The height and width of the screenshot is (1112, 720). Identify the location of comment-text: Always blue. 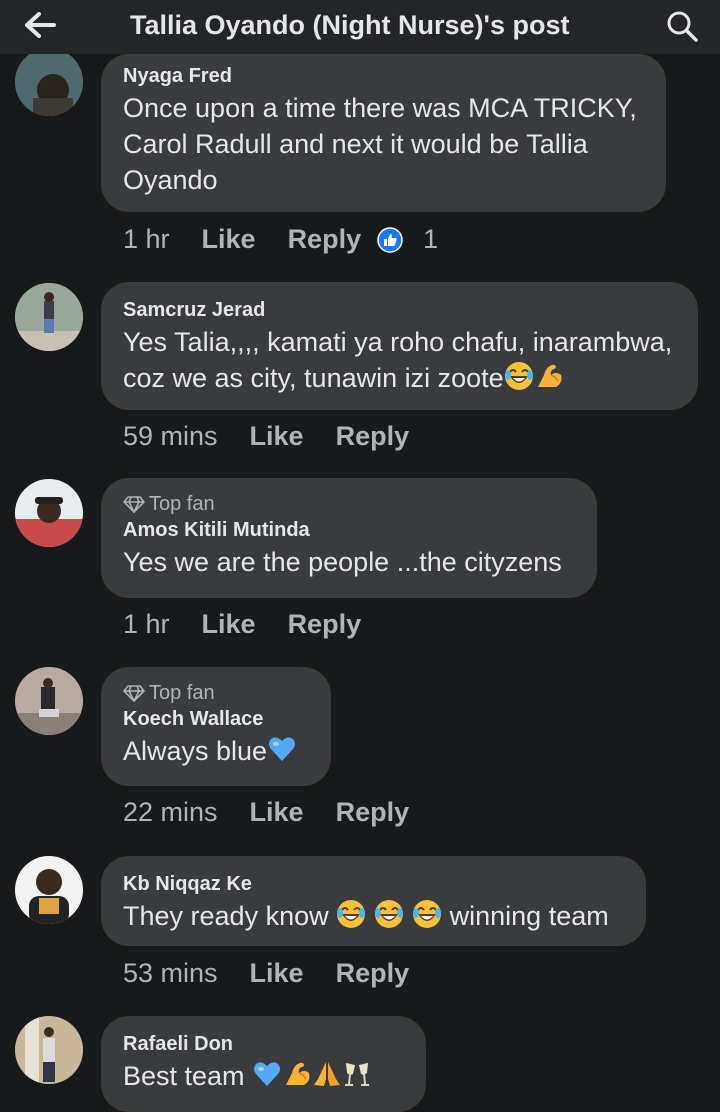
(195, 751).